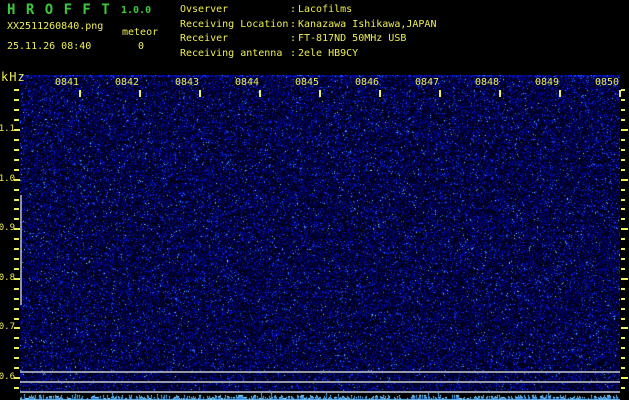  What do you see at coordinates (234, 24) in the screenshot?
I see `info-label: Receiving Location` at bounding box center [234, 24].